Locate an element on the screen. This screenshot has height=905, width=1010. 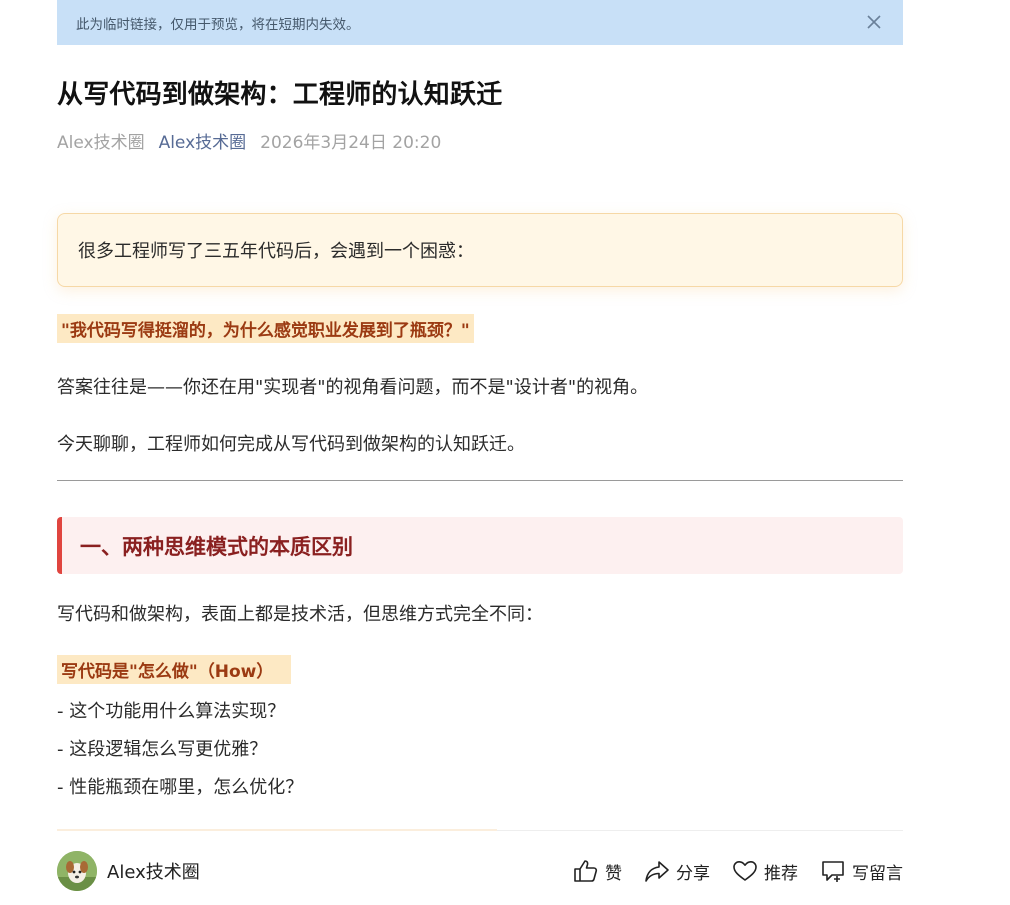
comment-icon is located at coordinates (833, 871).